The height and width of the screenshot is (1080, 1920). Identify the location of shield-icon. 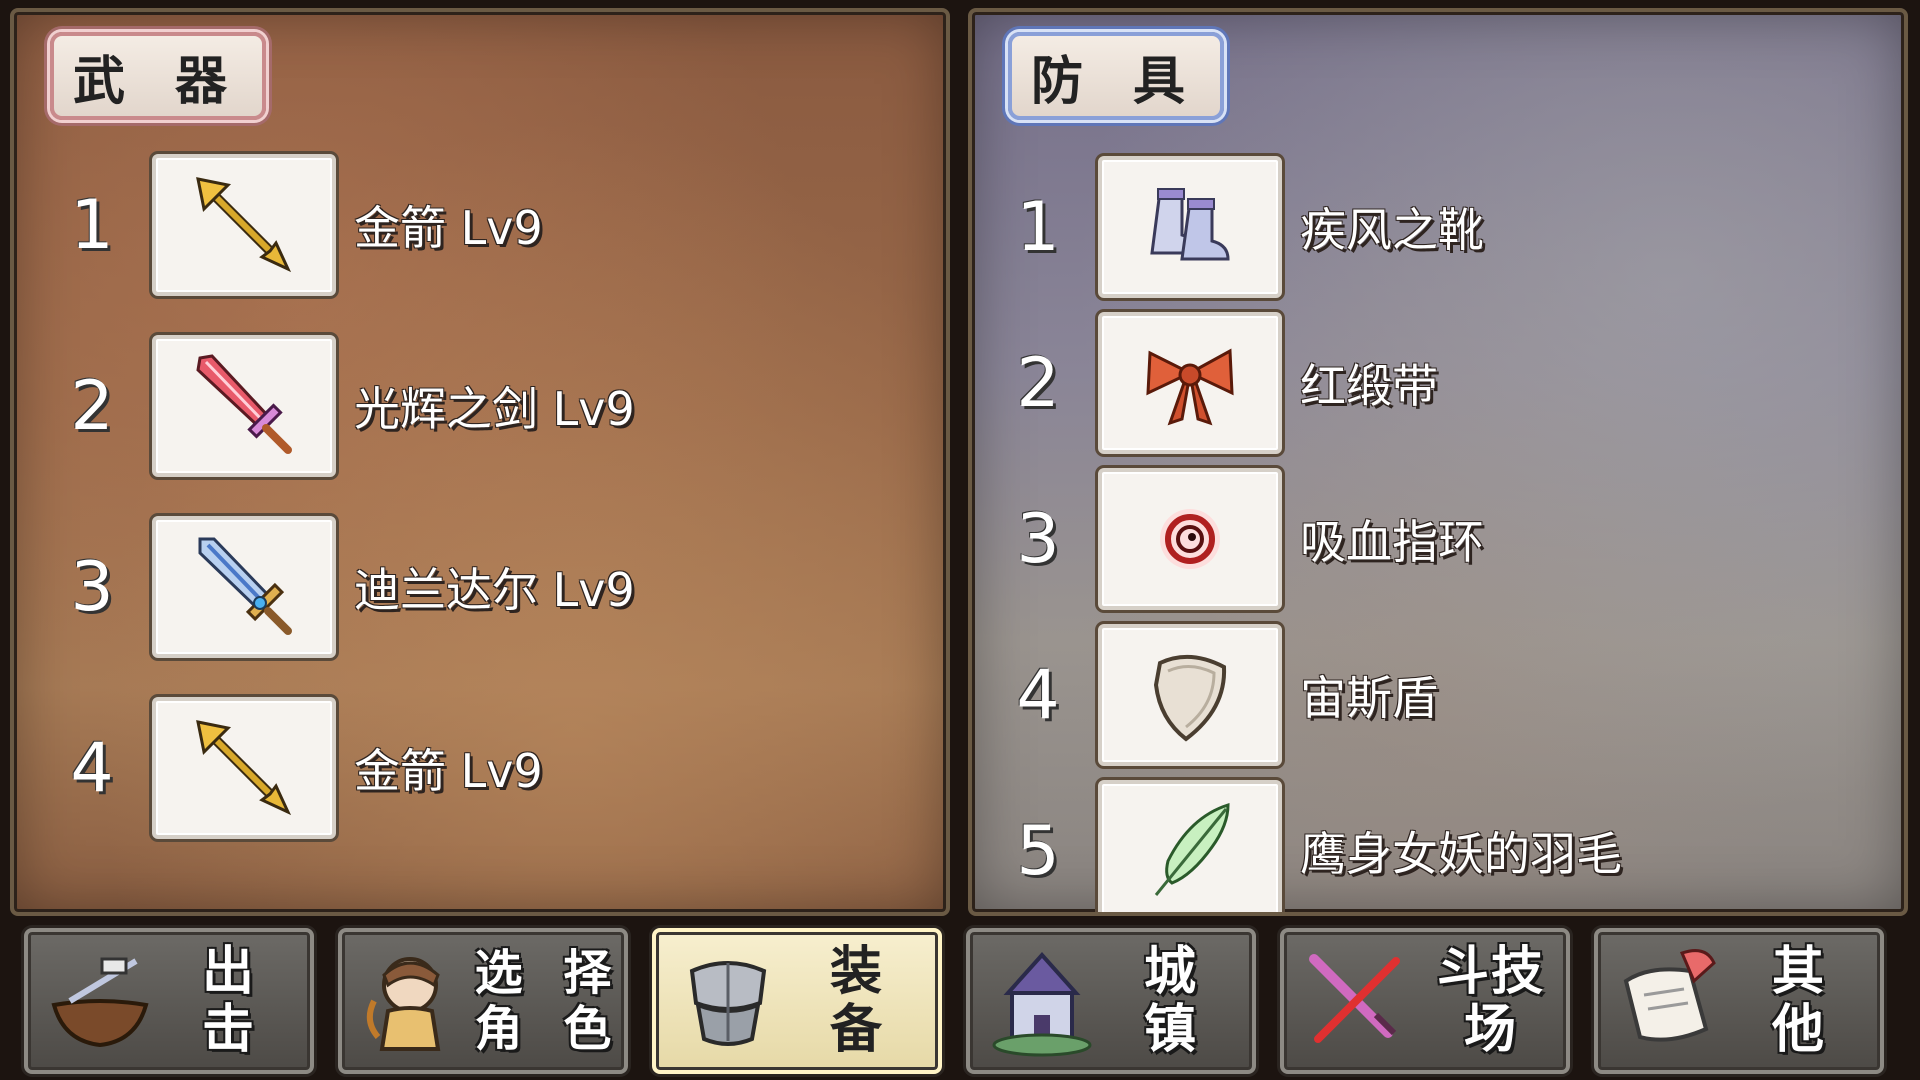
(1190, 698).